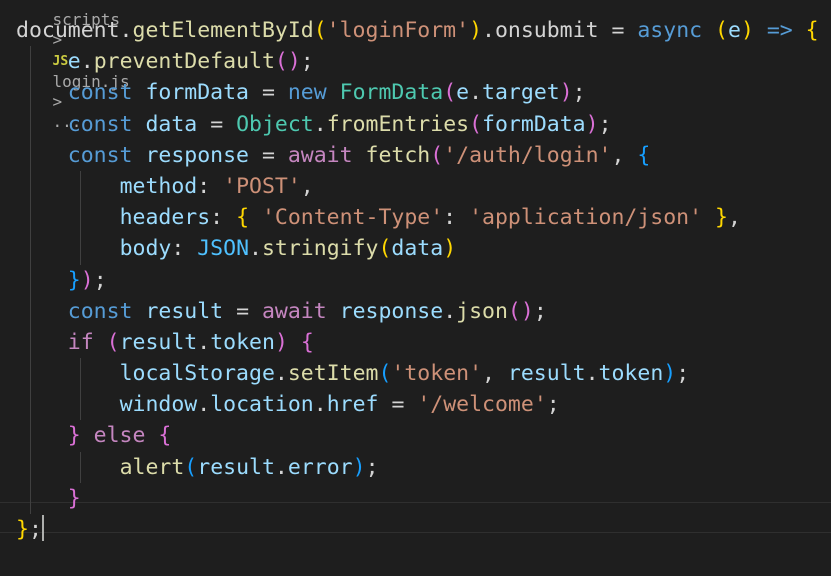 Image resolution: width=831 pixels, height=576 pixels. I want to click on code-line: alert(result.error);, so click(417, 467).